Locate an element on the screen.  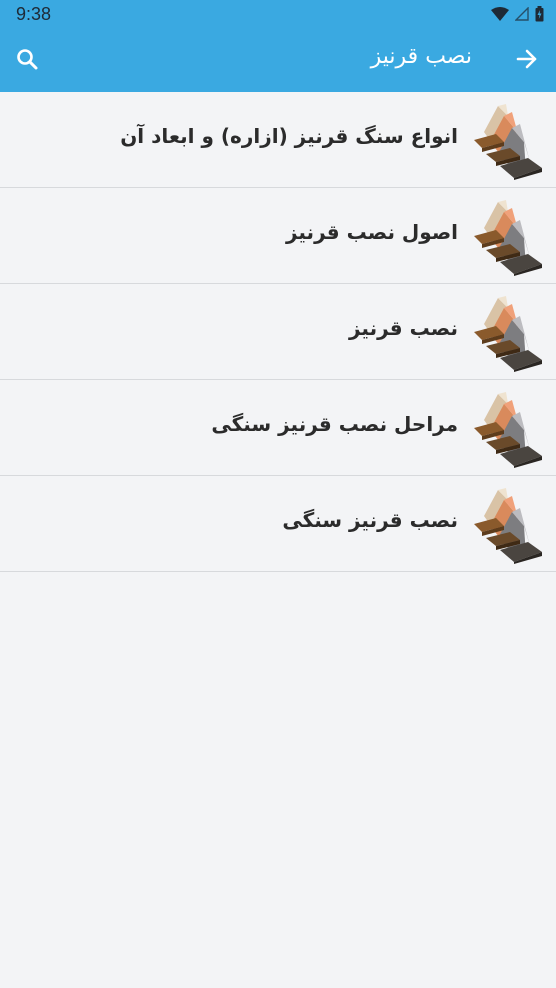
back-button is located at coordinates (527, 59).